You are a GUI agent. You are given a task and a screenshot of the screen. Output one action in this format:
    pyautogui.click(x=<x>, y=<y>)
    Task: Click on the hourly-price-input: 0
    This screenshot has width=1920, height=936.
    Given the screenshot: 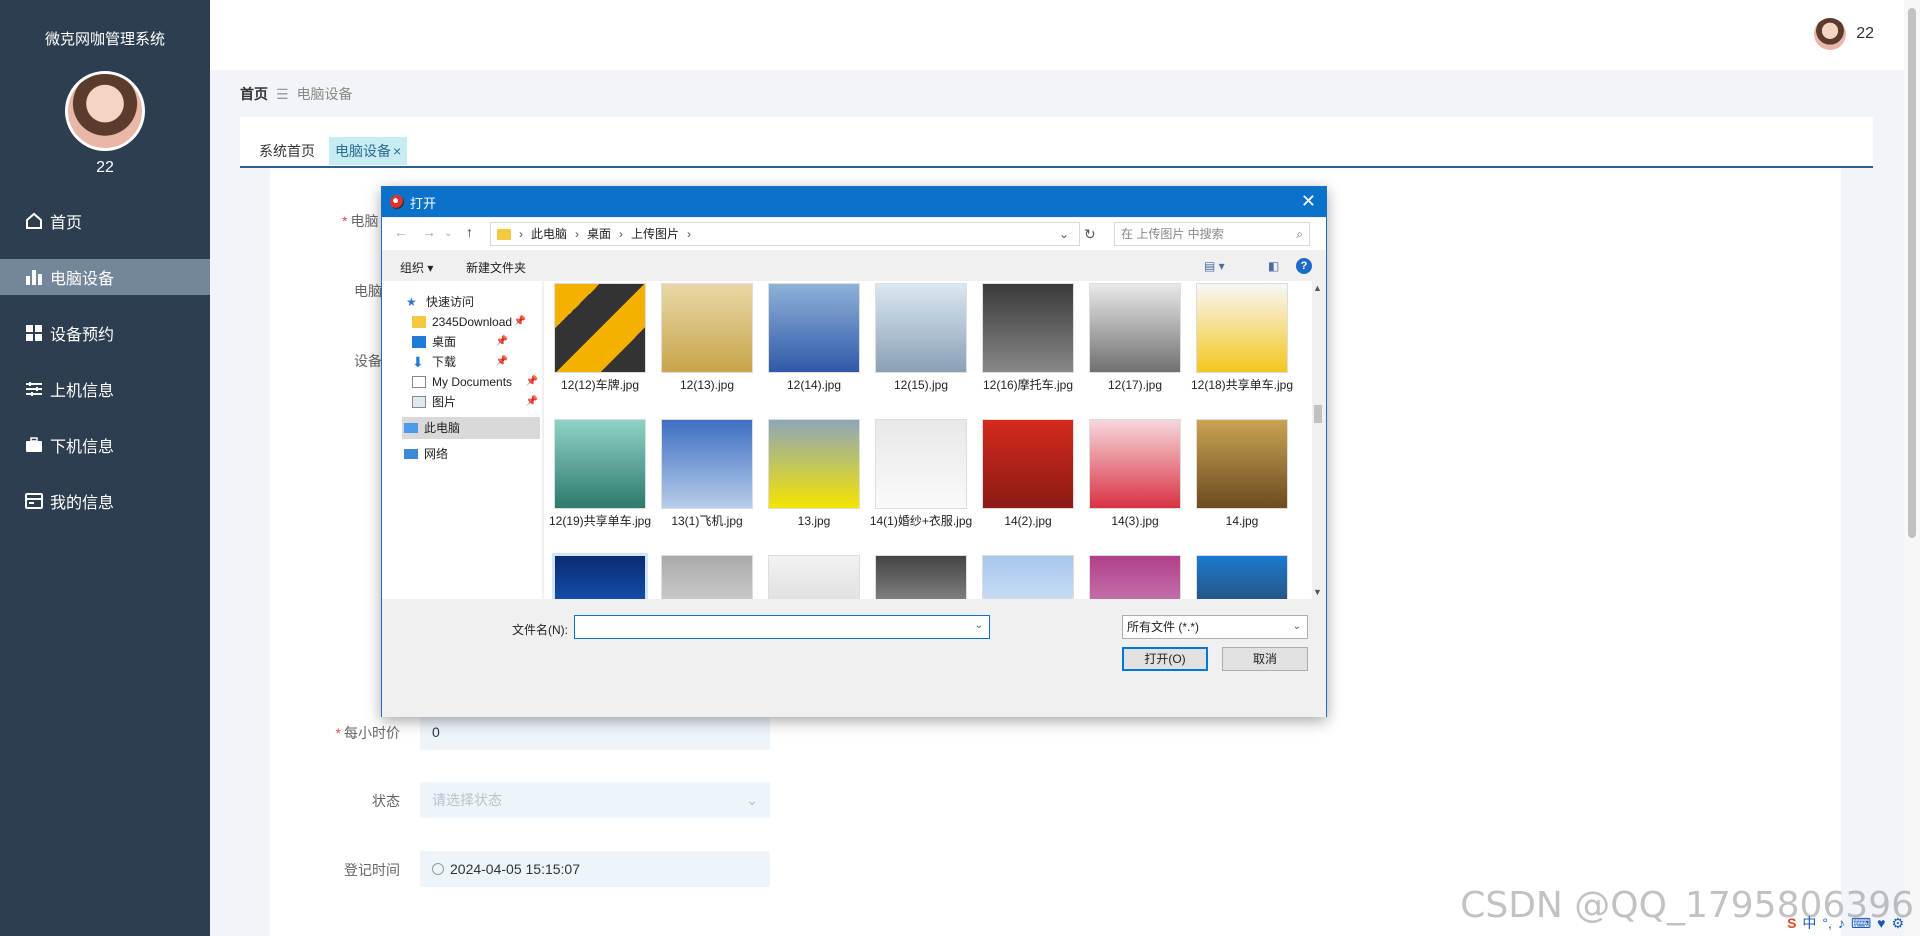 What is the action you would take?
    pyautogui.click(x=595, y=732)
    